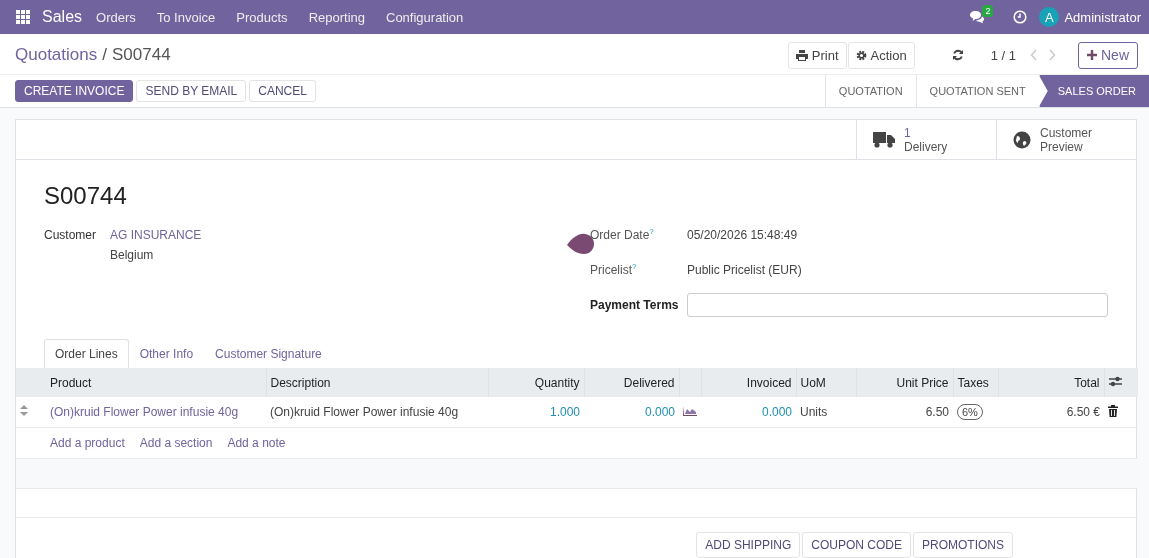 The height and width of the screenshot is (558, 1149). Describe the element at coordinates (74, 91) in the screenshot. I see `header-button: CREATE INVOICE` at that location.